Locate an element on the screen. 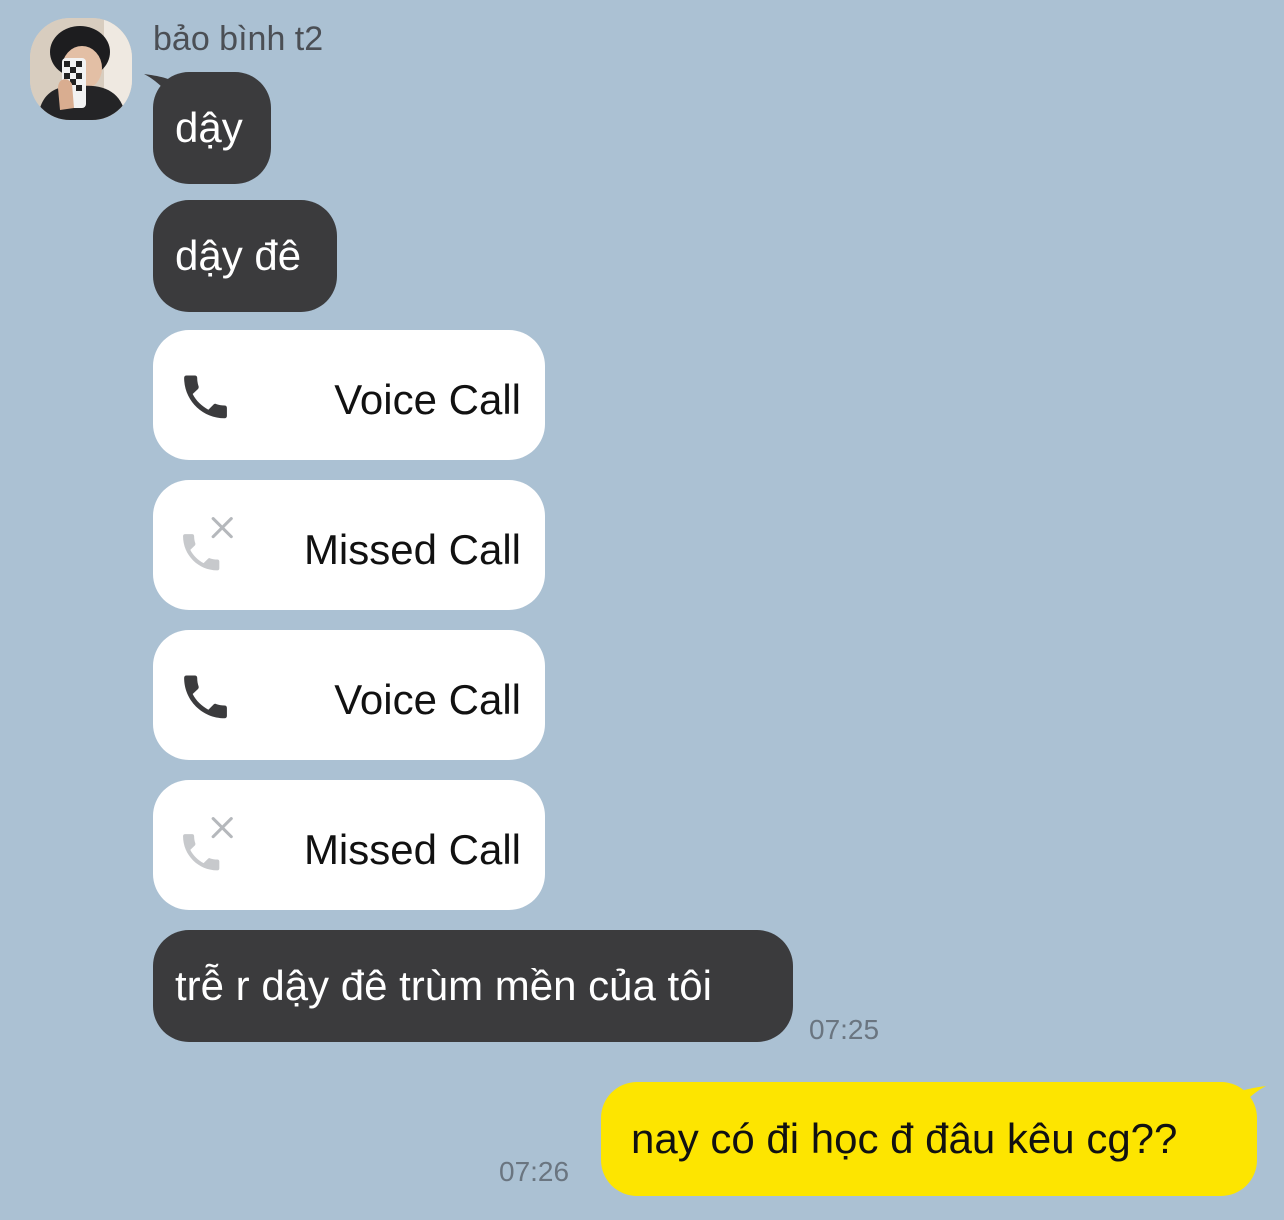 This screenshot has height=1220, width=1284. avatar-photo is located at coordinates (81, 69).